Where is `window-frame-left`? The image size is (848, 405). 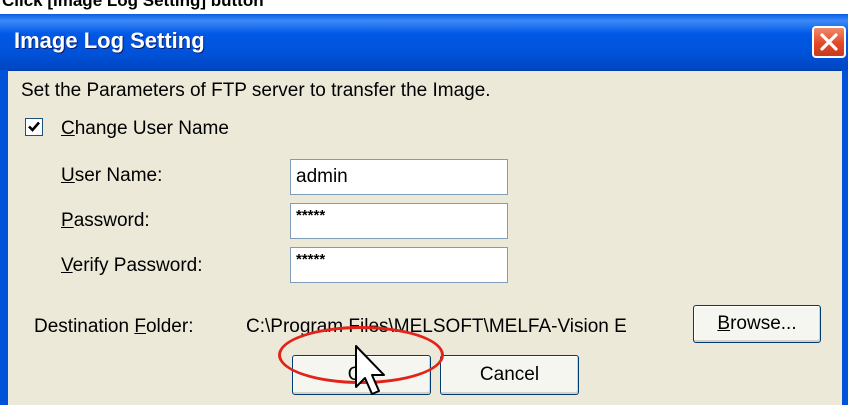 window-frame-left is located at coordinates (4, 237).